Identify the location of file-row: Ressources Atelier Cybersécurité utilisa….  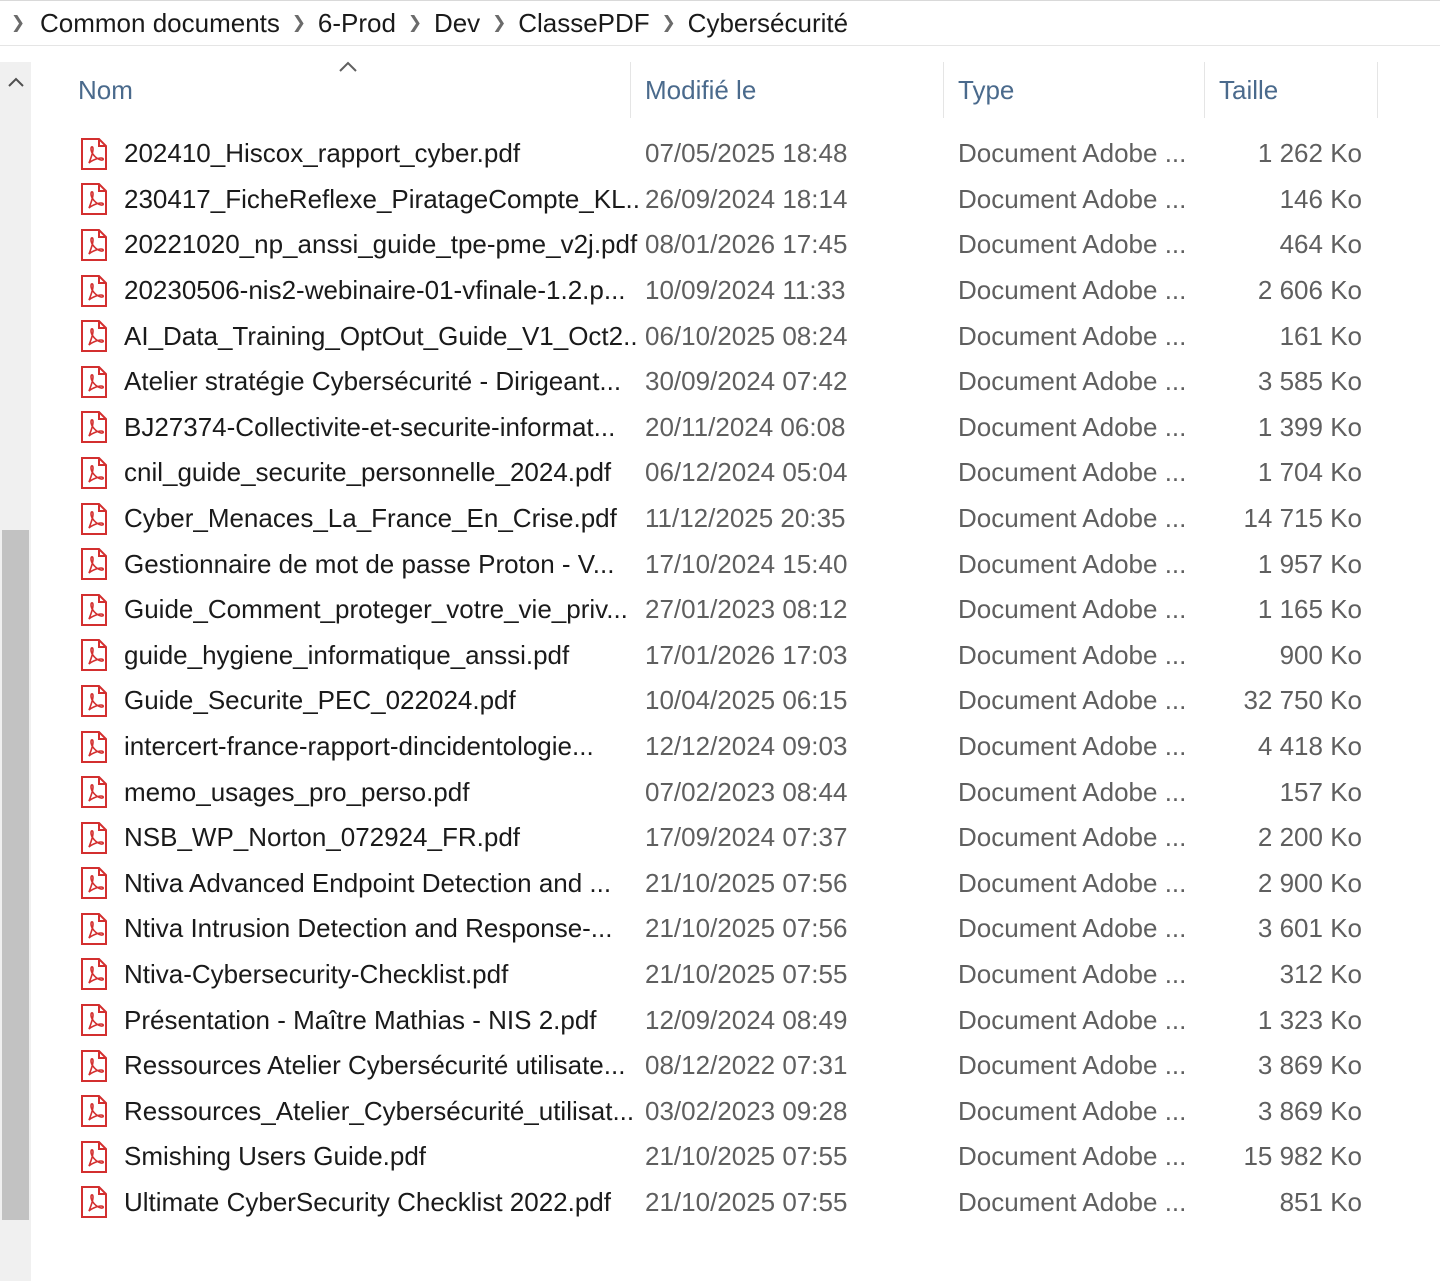
(722, 1066).